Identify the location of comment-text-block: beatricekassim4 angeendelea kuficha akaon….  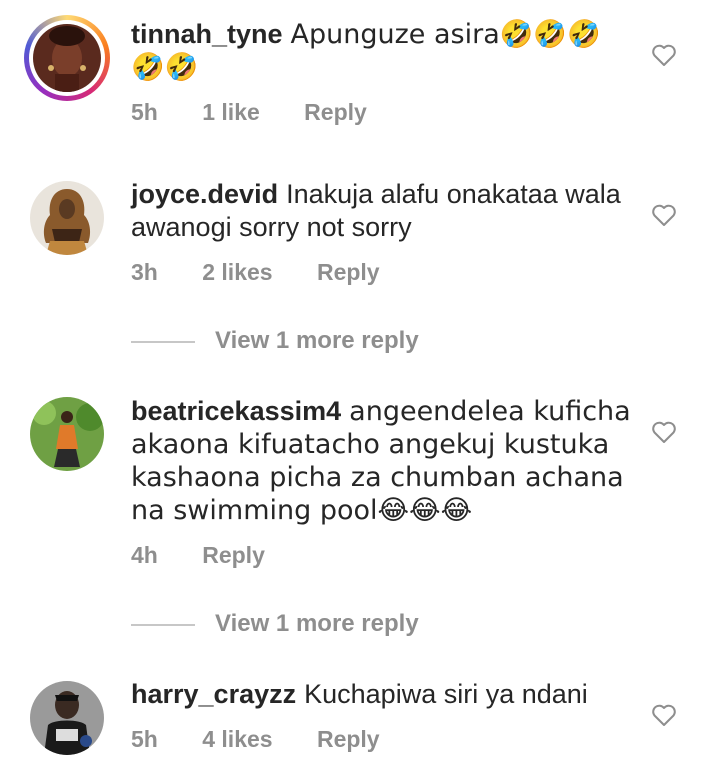
(381, 461).